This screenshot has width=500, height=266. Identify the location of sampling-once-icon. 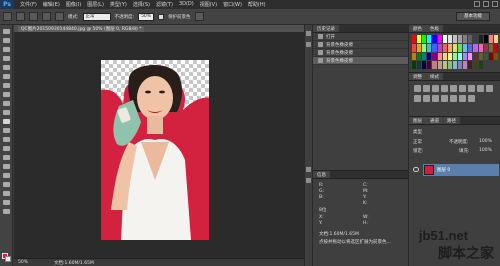
(46, 16).